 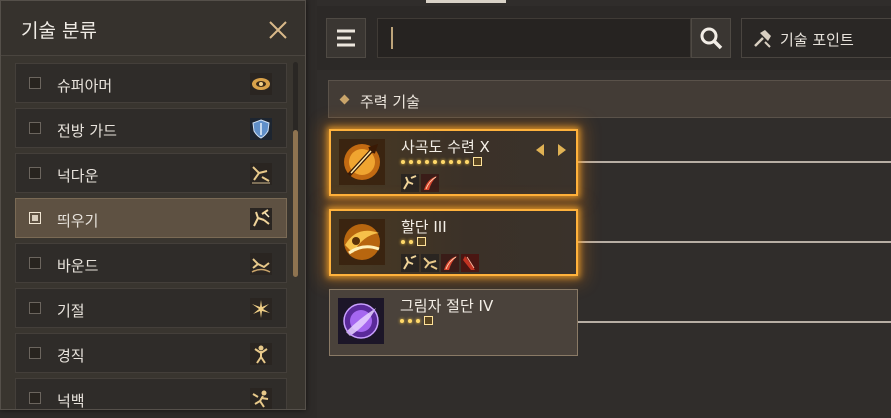 I want to click on shadow-cut-skill-icon, so click(x=361, y=321).